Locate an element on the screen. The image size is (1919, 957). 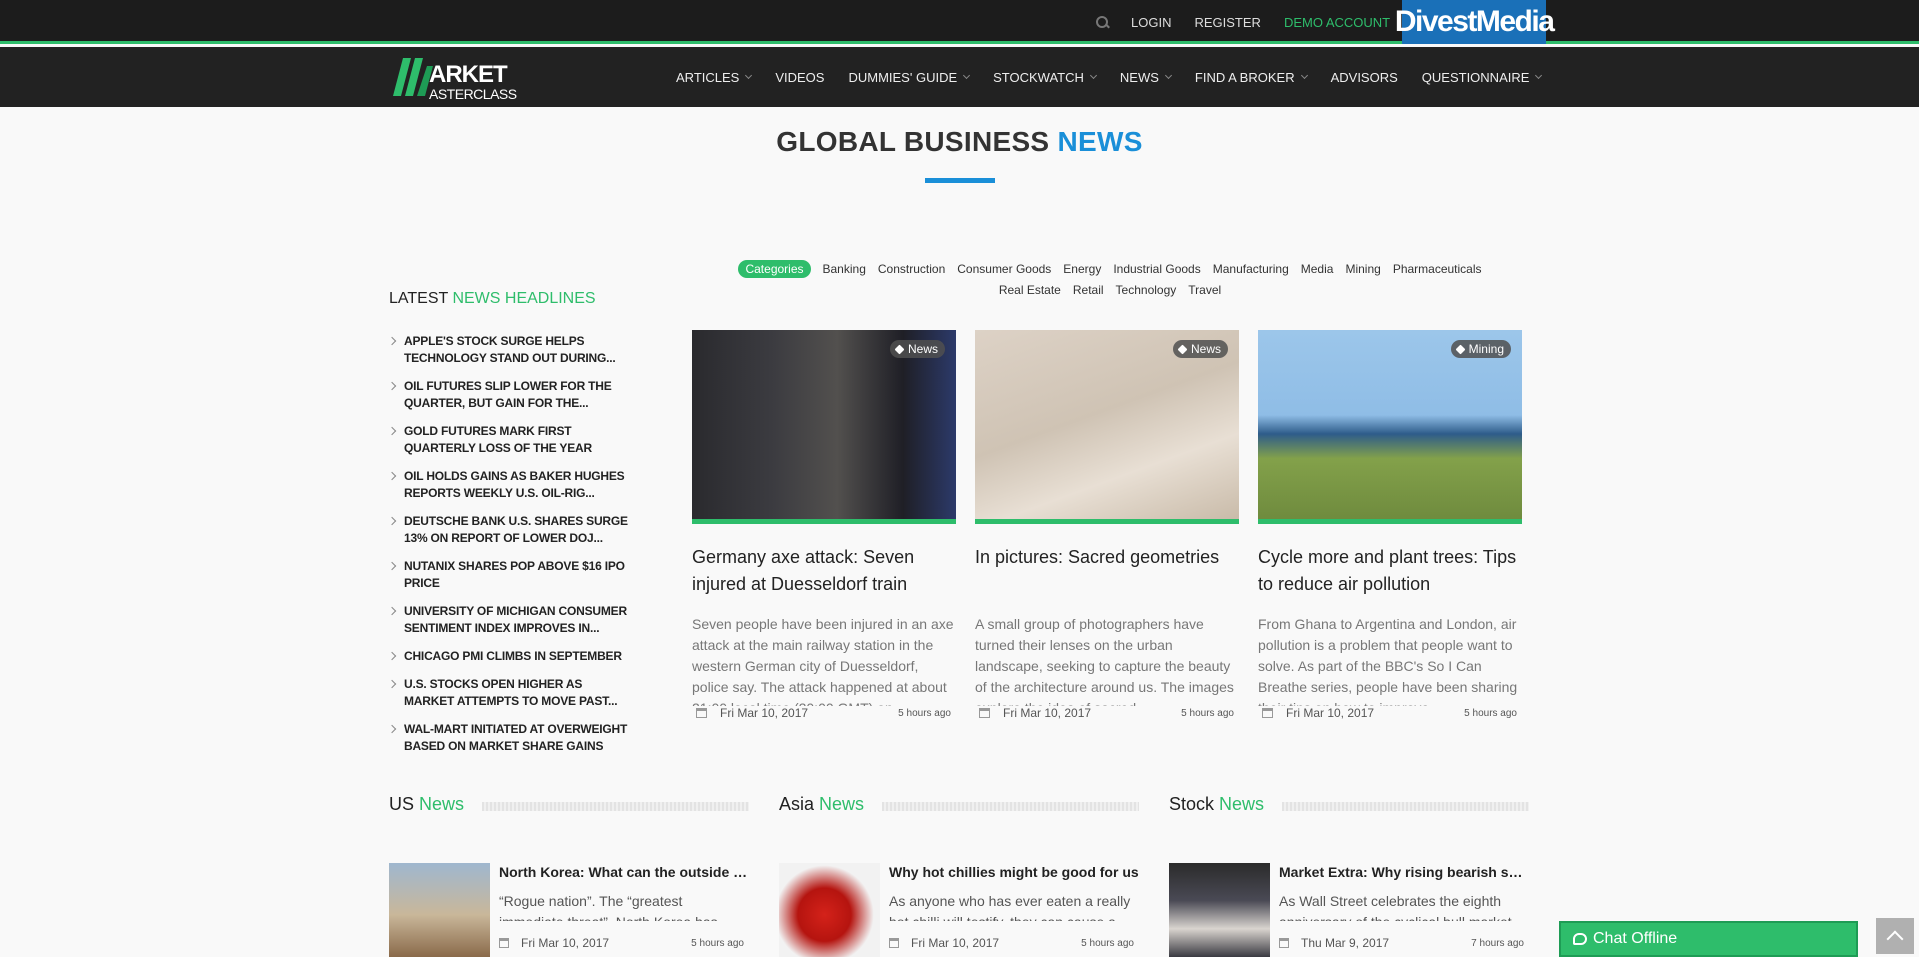
news-card-image: Mining is located at coordinates (1390, 427).